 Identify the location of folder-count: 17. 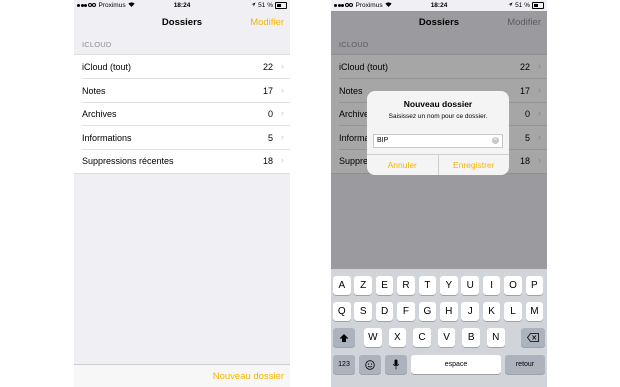
(267, 90).